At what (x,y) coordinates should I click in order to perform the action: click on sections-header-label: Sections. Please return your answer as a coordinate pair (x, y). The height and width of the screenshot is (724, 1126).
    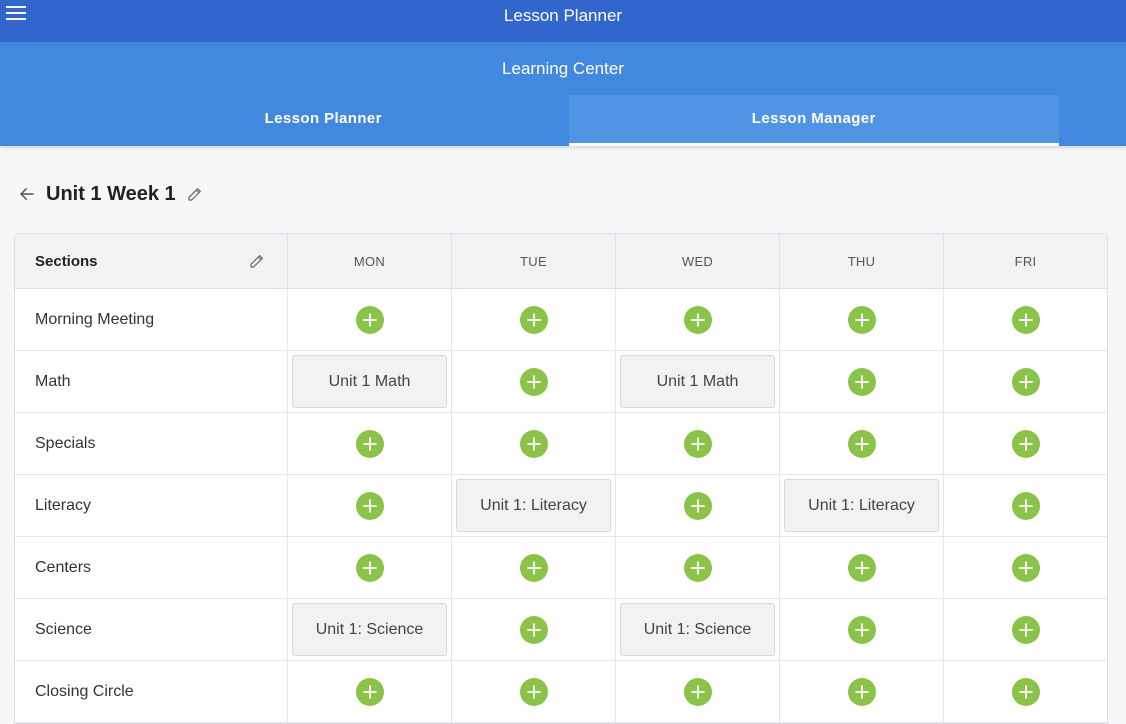
    Looking at the image, I should click on (66, 261).